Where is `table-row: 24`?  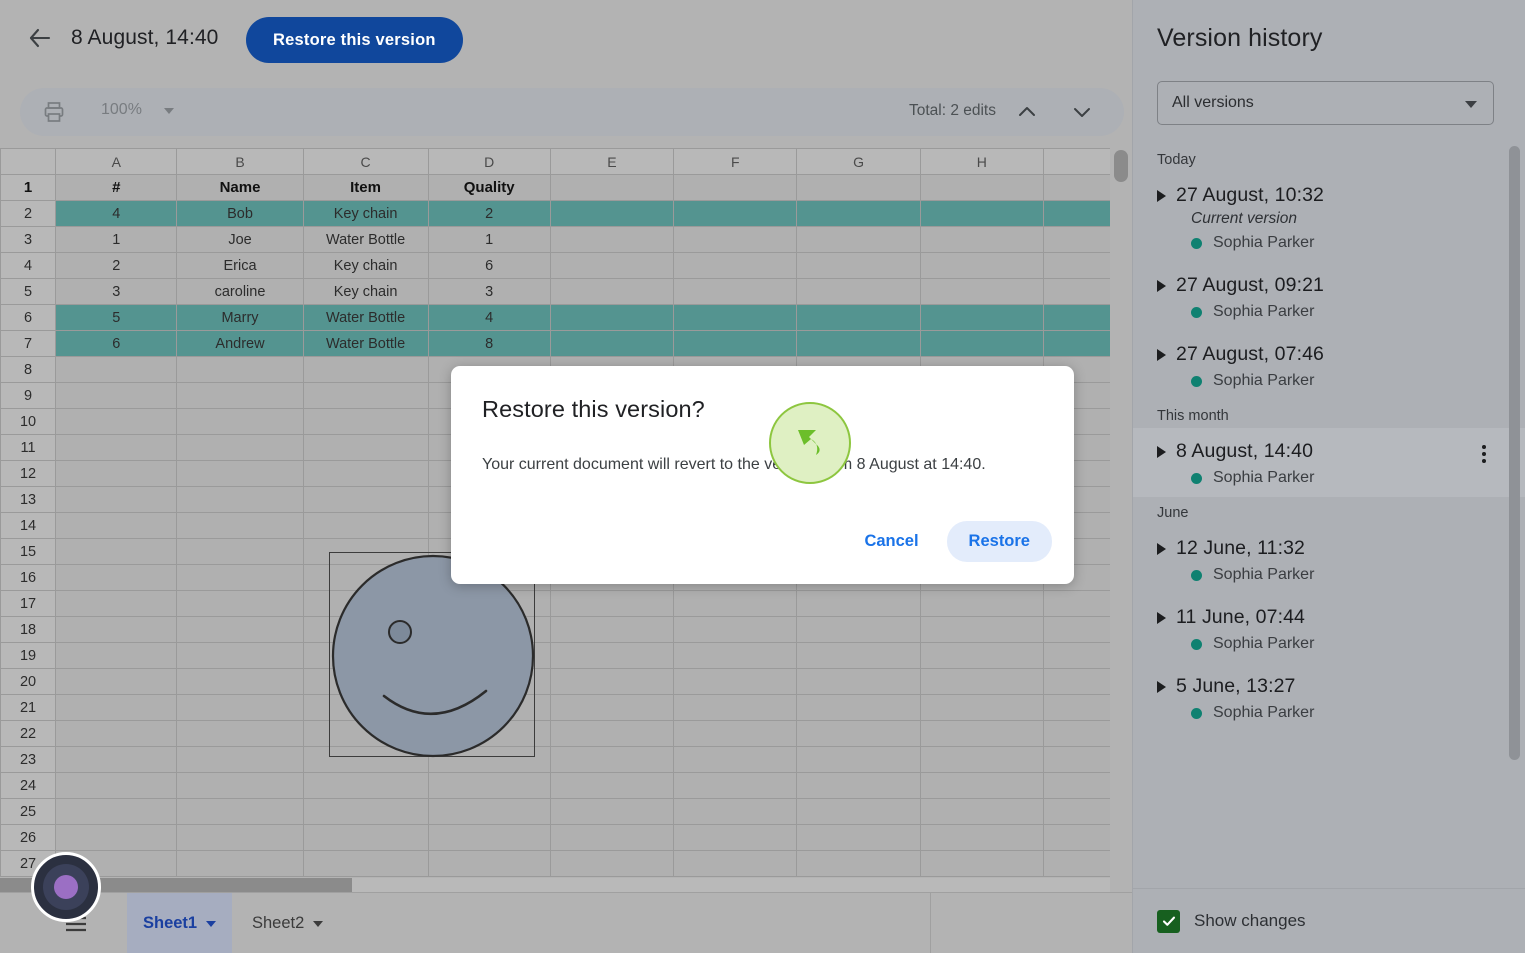
table-row: 24 is located at coordinates (566, 785).